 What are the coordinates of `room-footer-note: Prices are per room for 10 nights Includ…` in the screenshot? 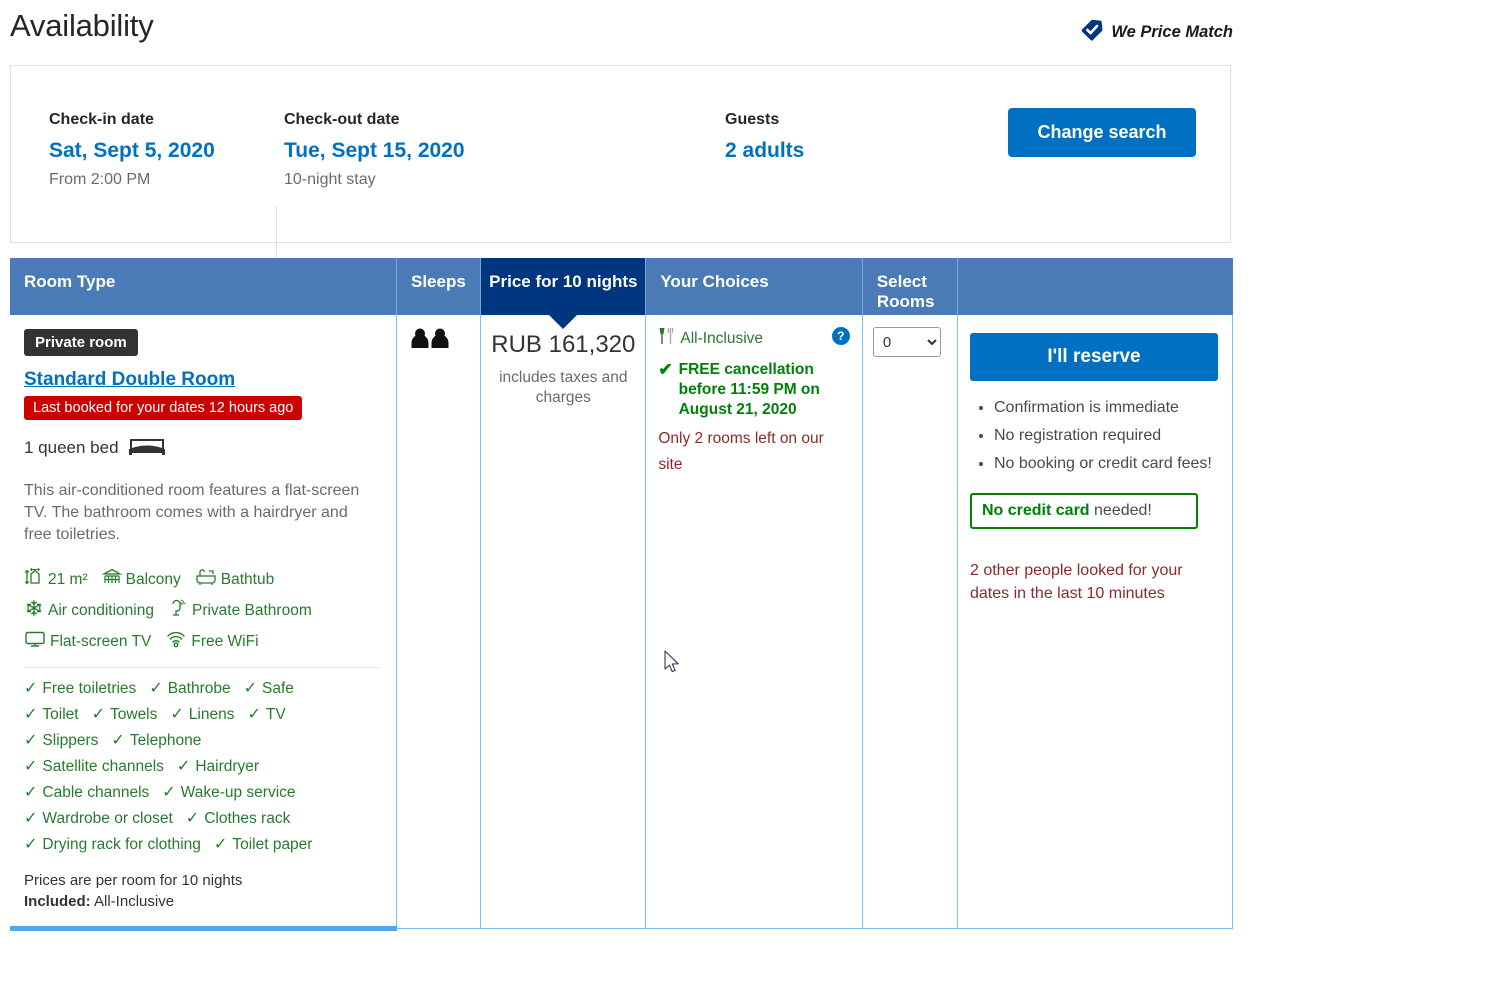 It's located at (202, 891).